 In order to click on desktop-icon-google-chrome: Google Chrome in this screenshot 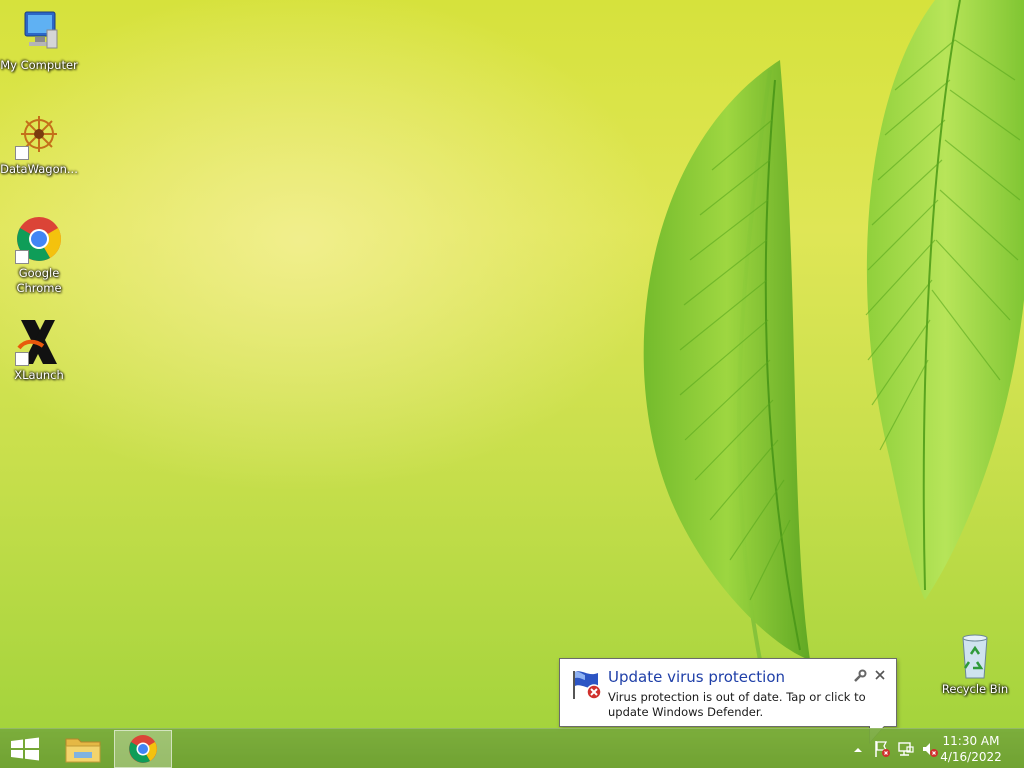, I will do `click(39, 256)`.